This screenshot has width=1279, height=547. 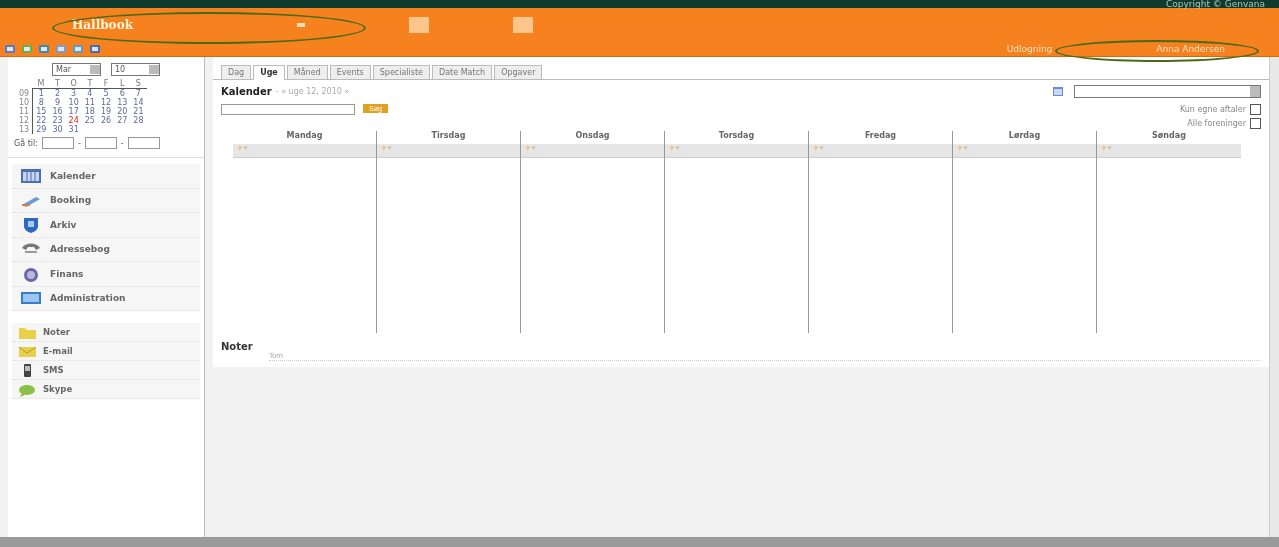 What do you see at coordinates (24, 129) in the screenshot?
I see `week-number: 13` at bounding box center [24, 129].